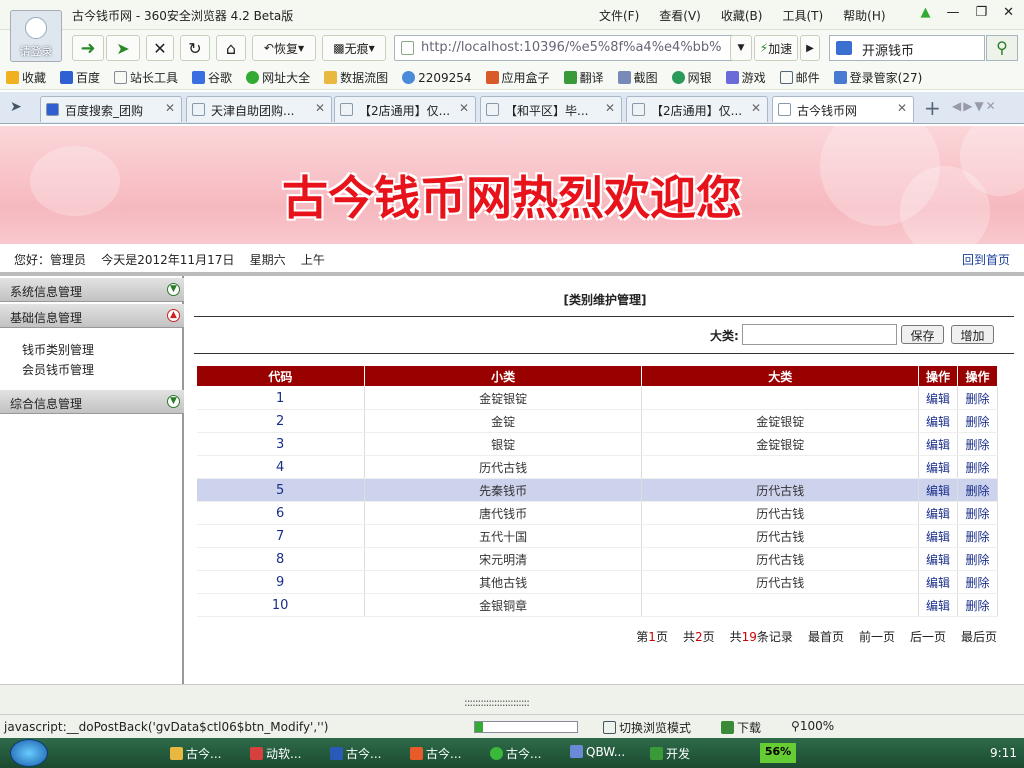 The image size is (1024, 768). What do you see at coordinates (647, 727) in the screenshot?
I see `switch-mode-button: 切换浏览模式` at bounding box center [647, 727].